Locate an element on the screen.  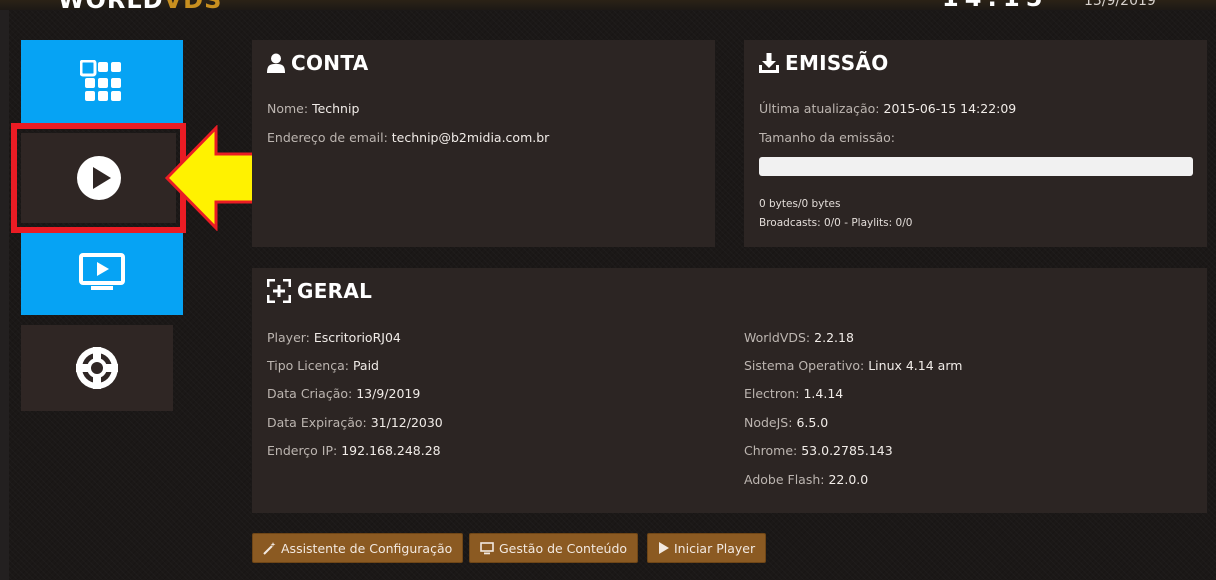
geral-row-data-criacao: Data Criação: 13/9/2019 is located at coordinates (343, 393).